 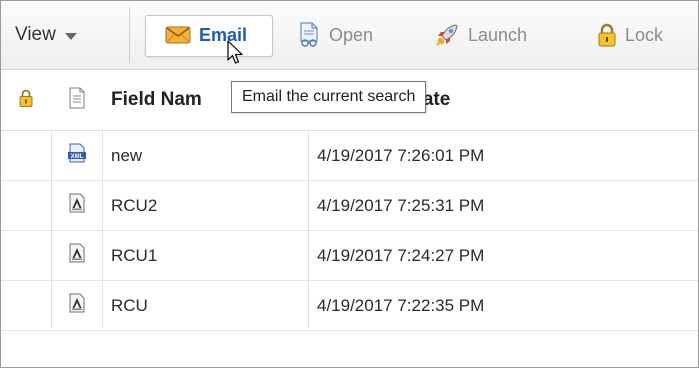 I want to click on field-name-cell: RCU, so click(x=205, y=305).